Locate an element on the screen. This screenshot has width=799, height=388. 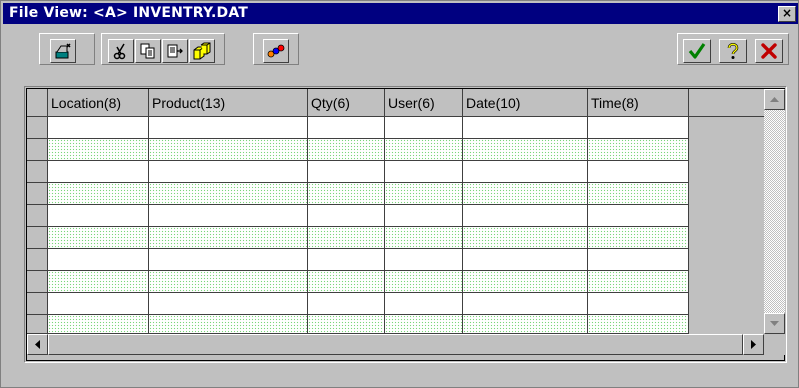
horizontal-scroll-thumb is located at coordinates (395, 344).